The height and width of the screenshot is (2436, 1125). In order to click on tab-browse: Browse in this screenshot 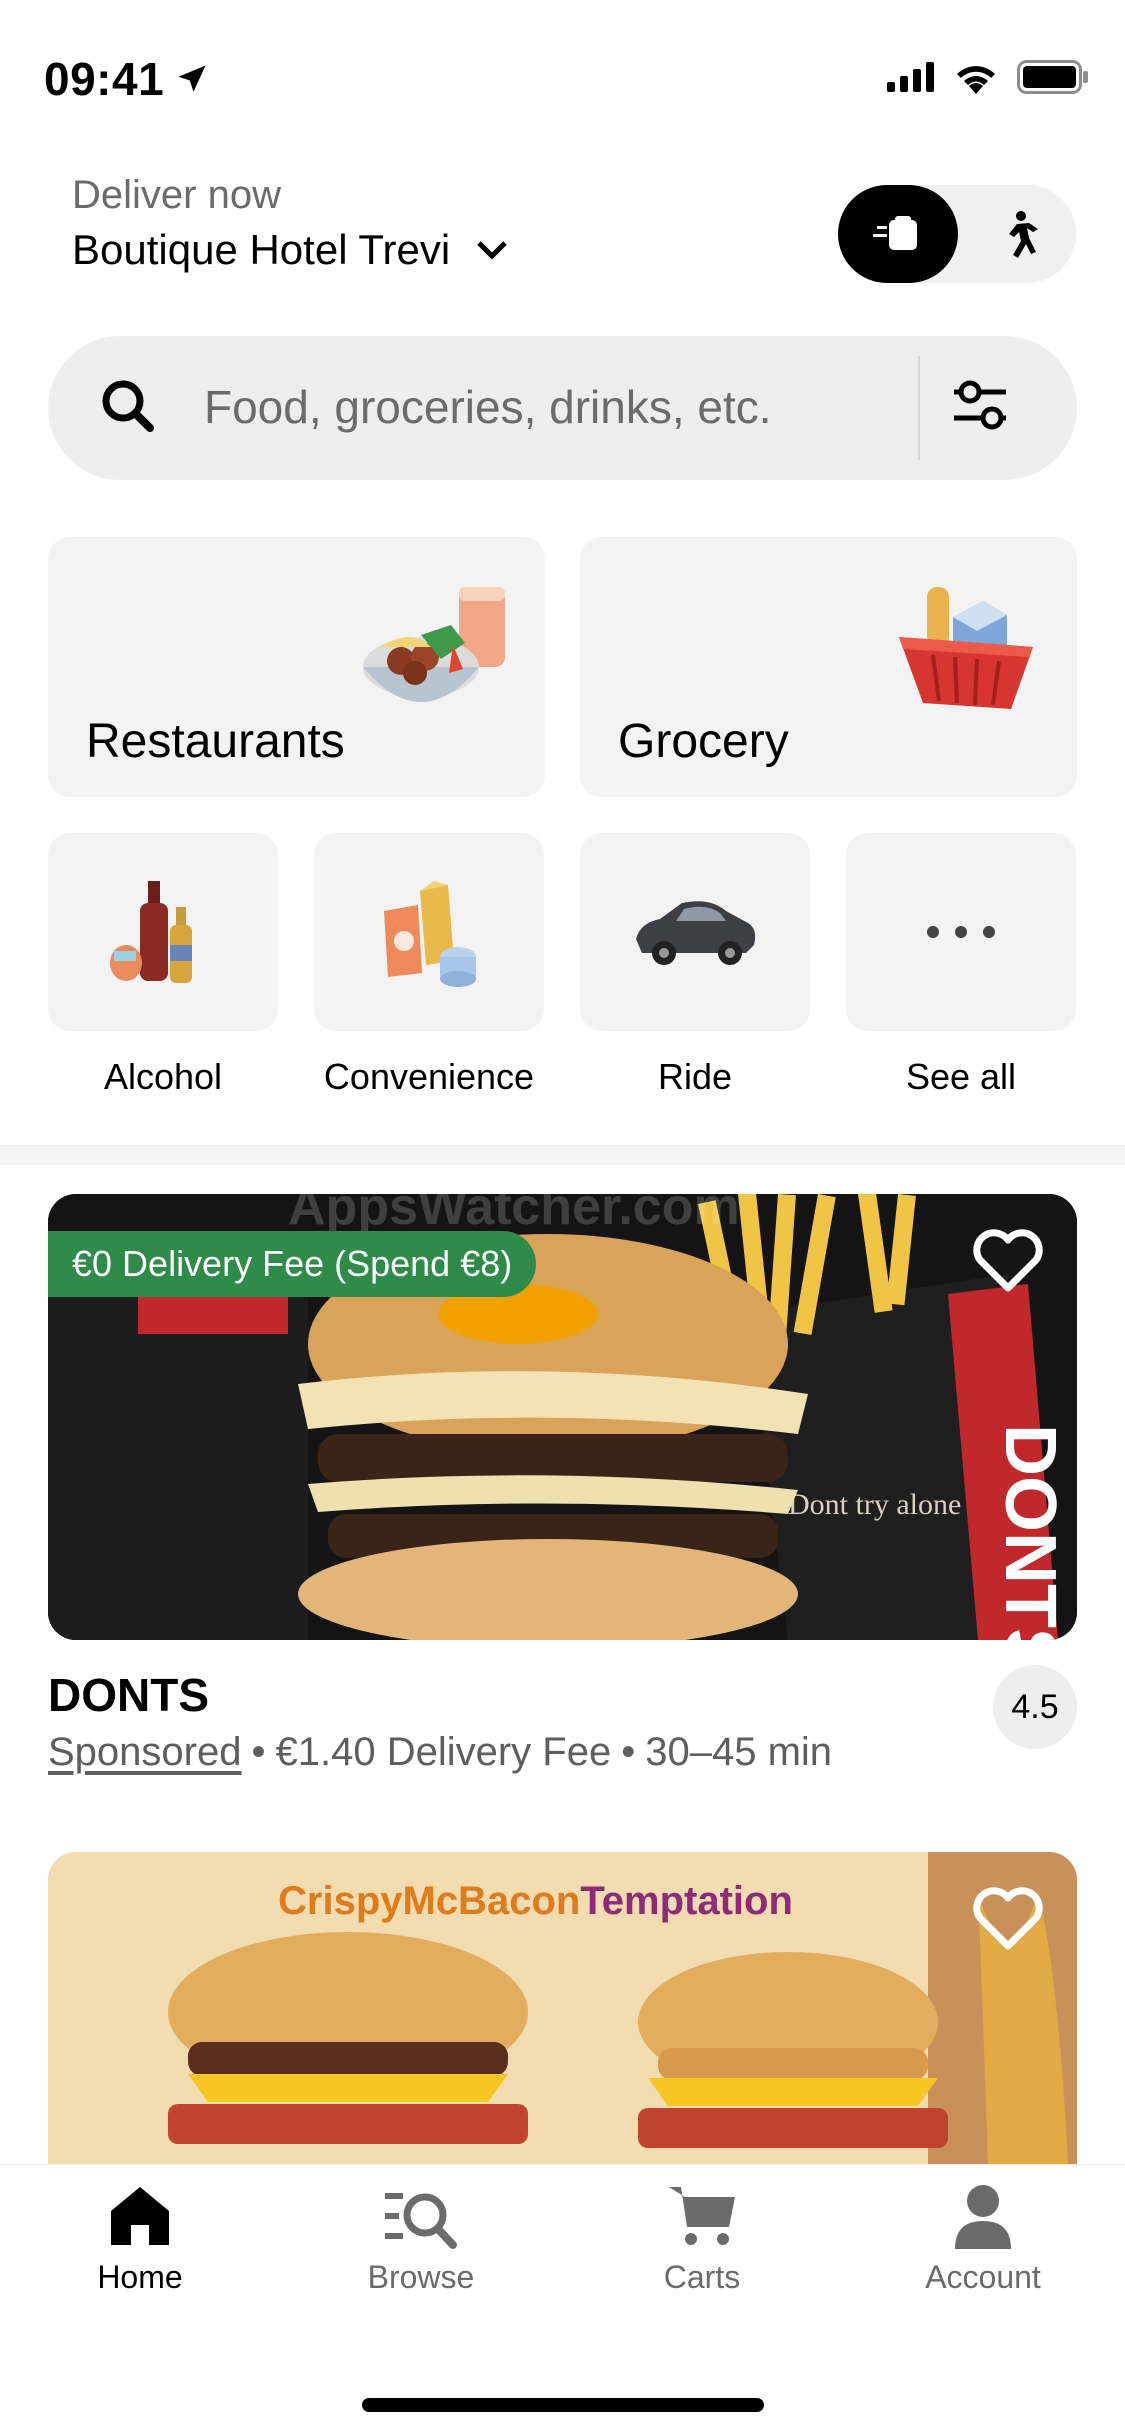, I will do `click(421, 2239)`.